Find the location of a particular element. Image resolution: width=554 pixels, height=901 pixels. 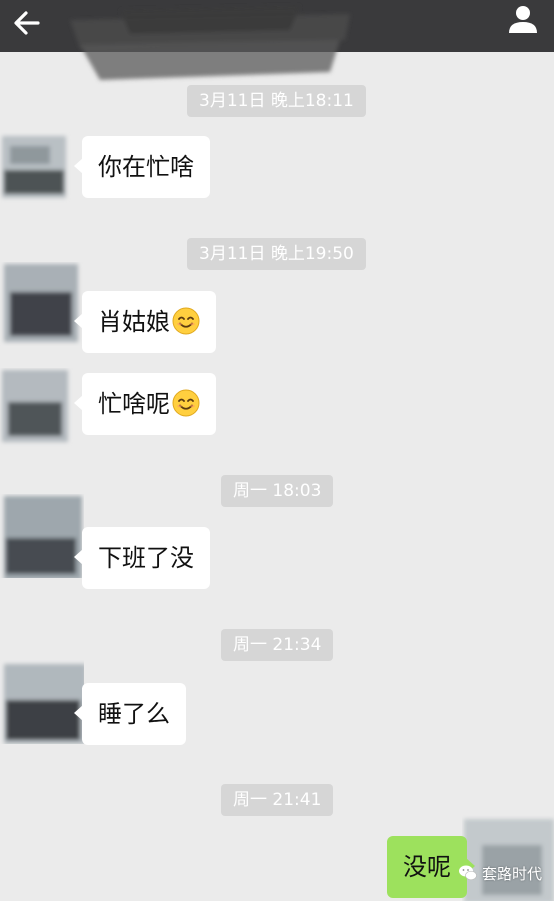

incoming-message: 睡了么 is located at coordinates (130, 714).